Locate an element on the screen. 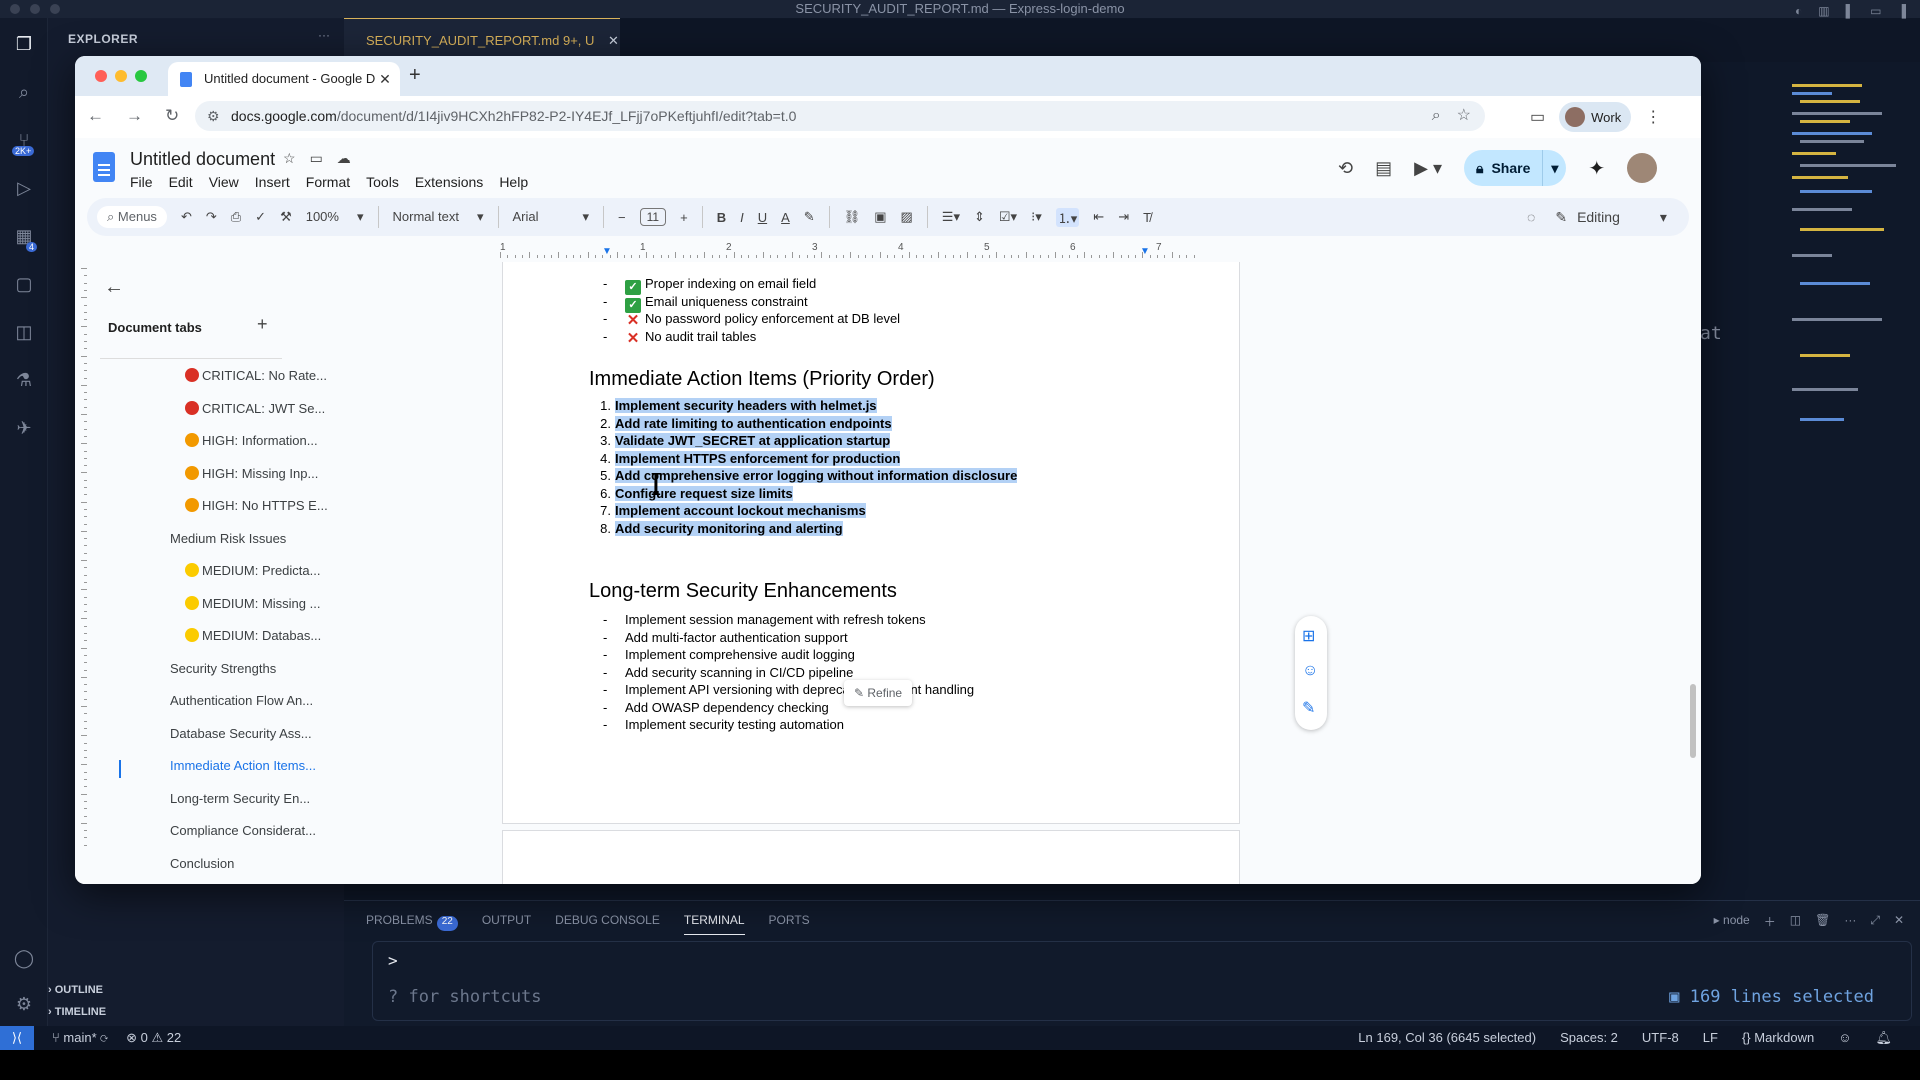 The image size is (1920, 1080). tab-terminal: TERMINAL is located at coordinates (714, 924).